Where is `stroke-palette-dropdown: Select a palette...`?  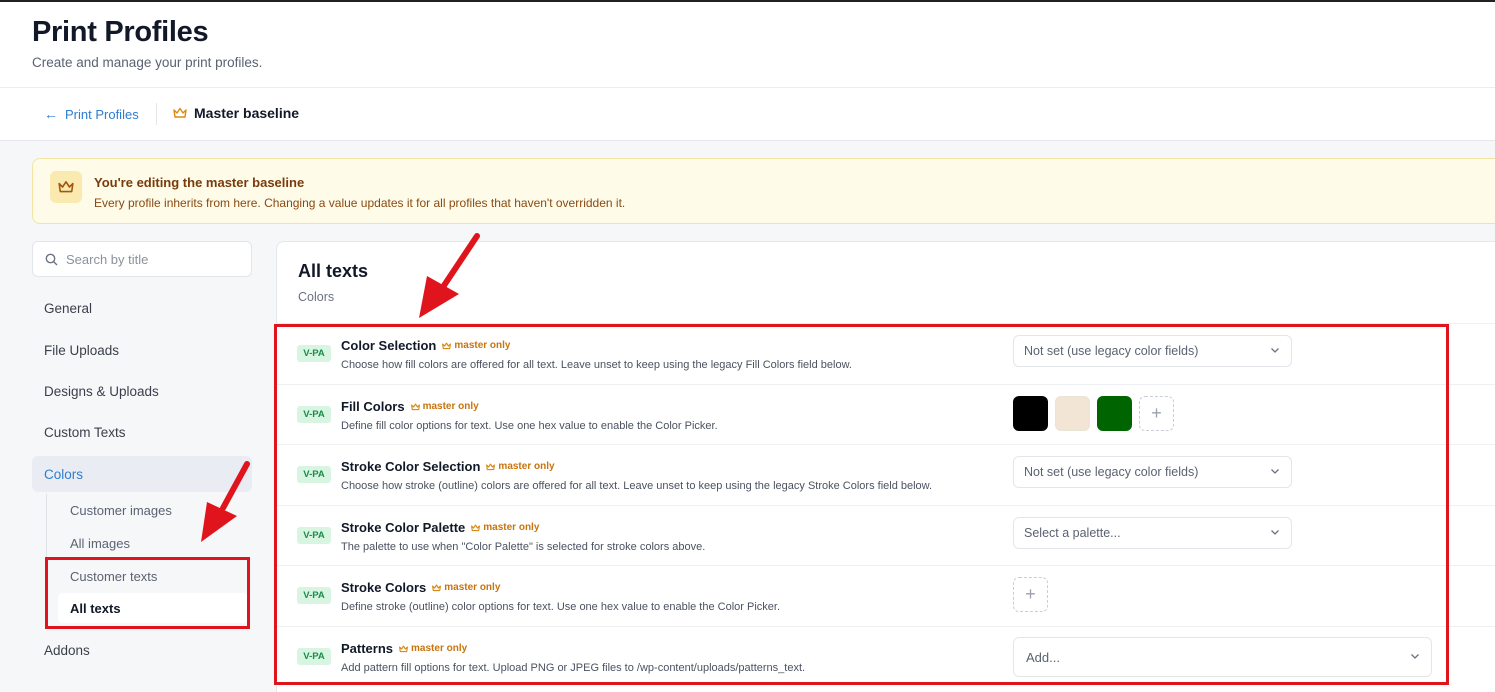 stroke-palette-dropdown: Select a palette... is located at coordinates (1152, 533).